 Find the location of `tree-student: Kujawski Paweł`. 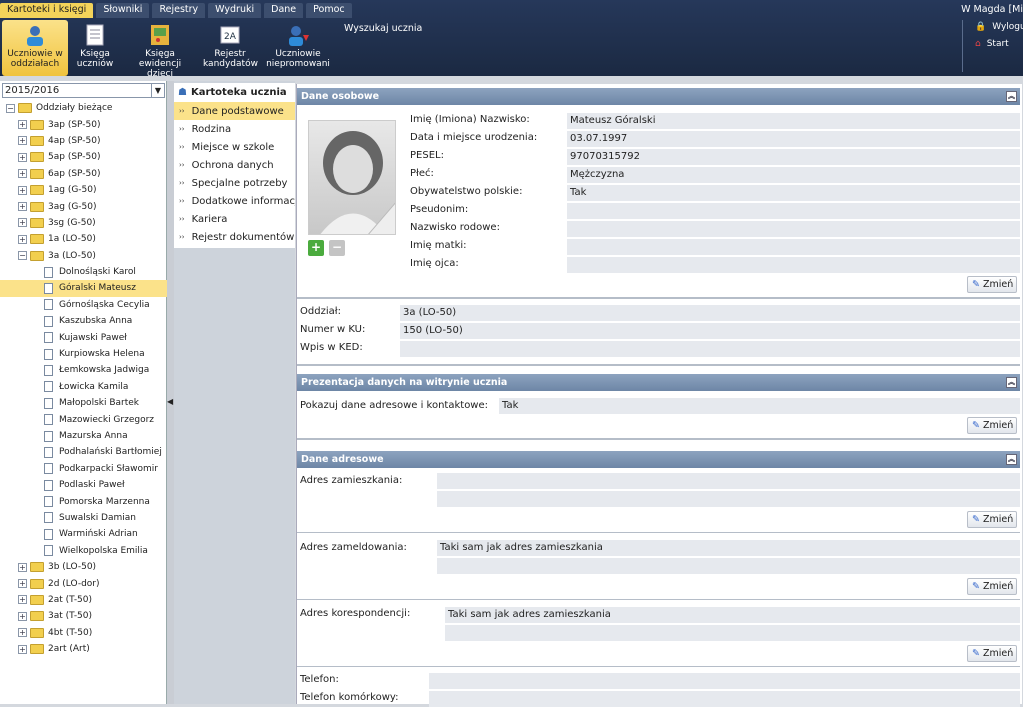

tree-student: Kujawski Paweł is located at coordinates (83, 337).